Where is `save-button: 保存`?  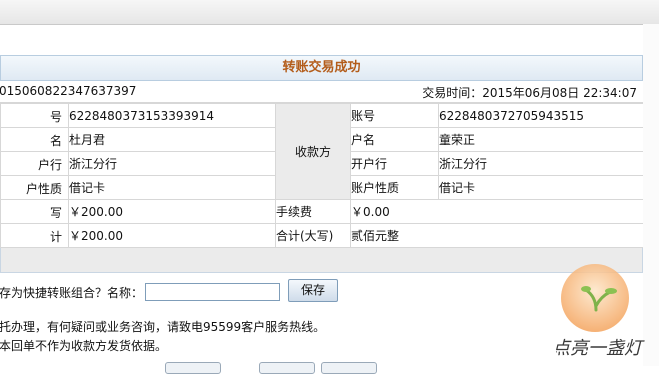 save-button: 保存 is located at coordinates (313, 290).